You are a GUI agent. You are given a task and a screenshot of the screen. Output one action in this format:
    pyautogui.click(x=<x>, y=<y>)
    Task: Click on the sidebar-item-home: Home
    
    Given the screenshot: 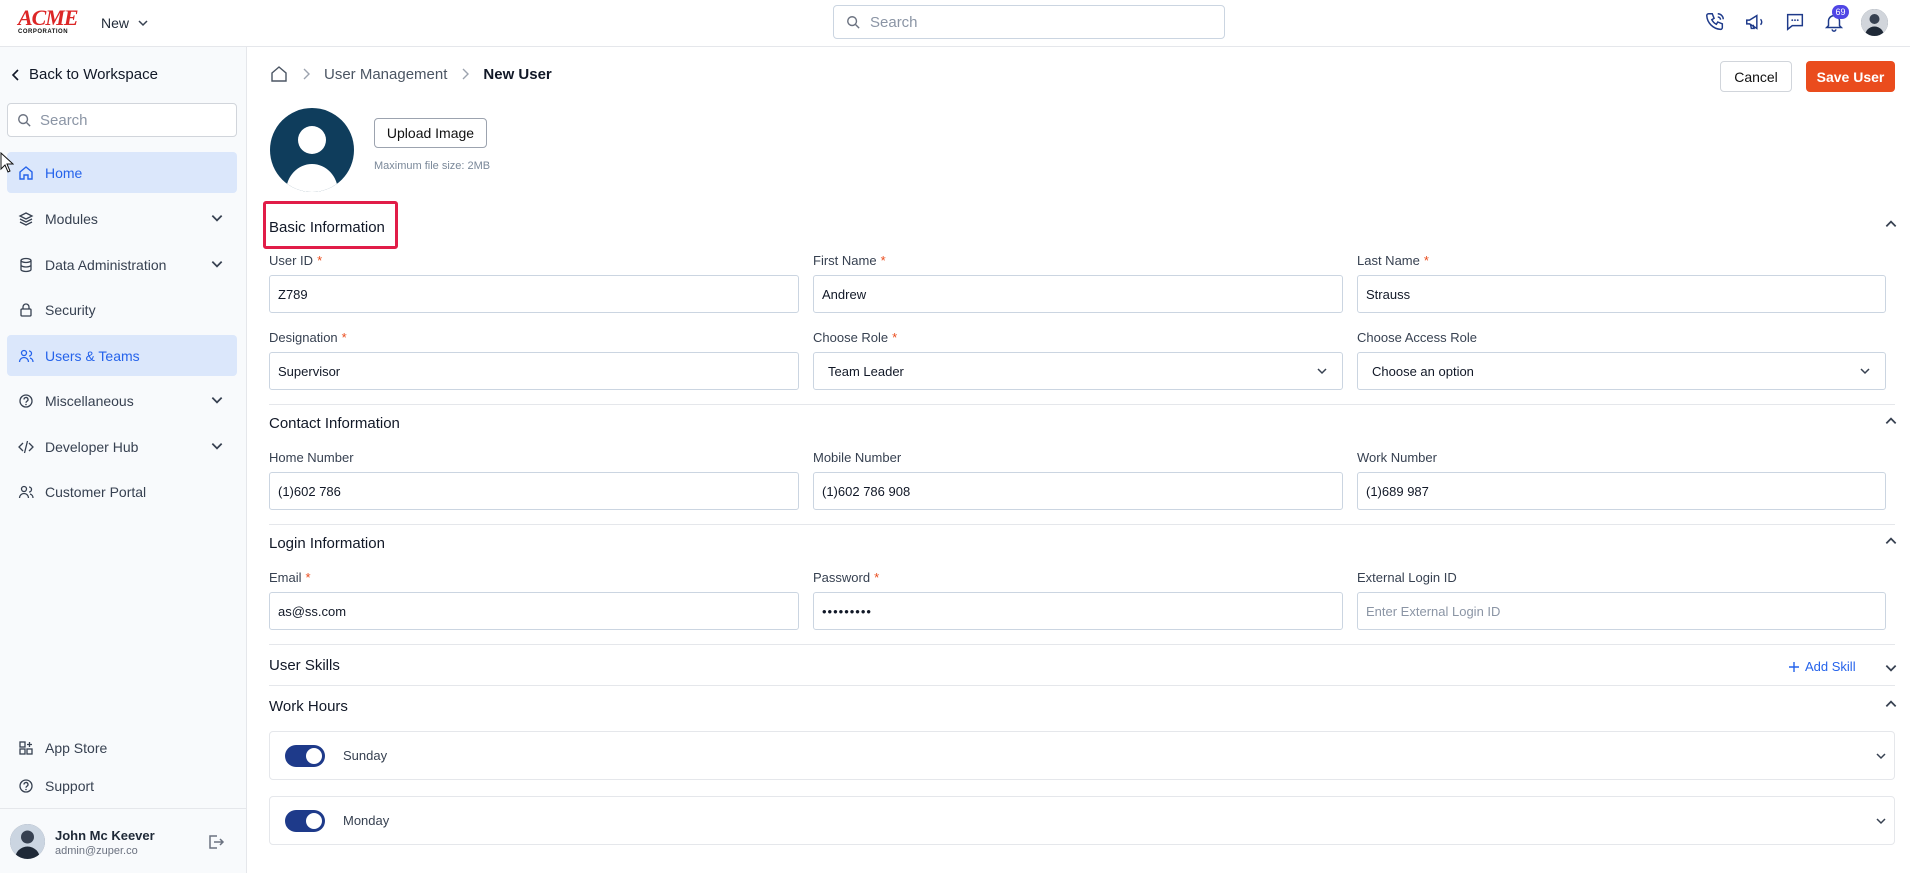 What is the action you would take?
    pyautogui.click(x=122, y=172)
    